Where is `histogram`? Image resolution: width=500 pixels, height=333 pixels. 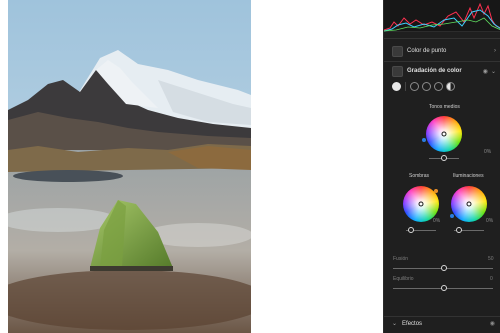 histogram is located at coordinates (441, 16).